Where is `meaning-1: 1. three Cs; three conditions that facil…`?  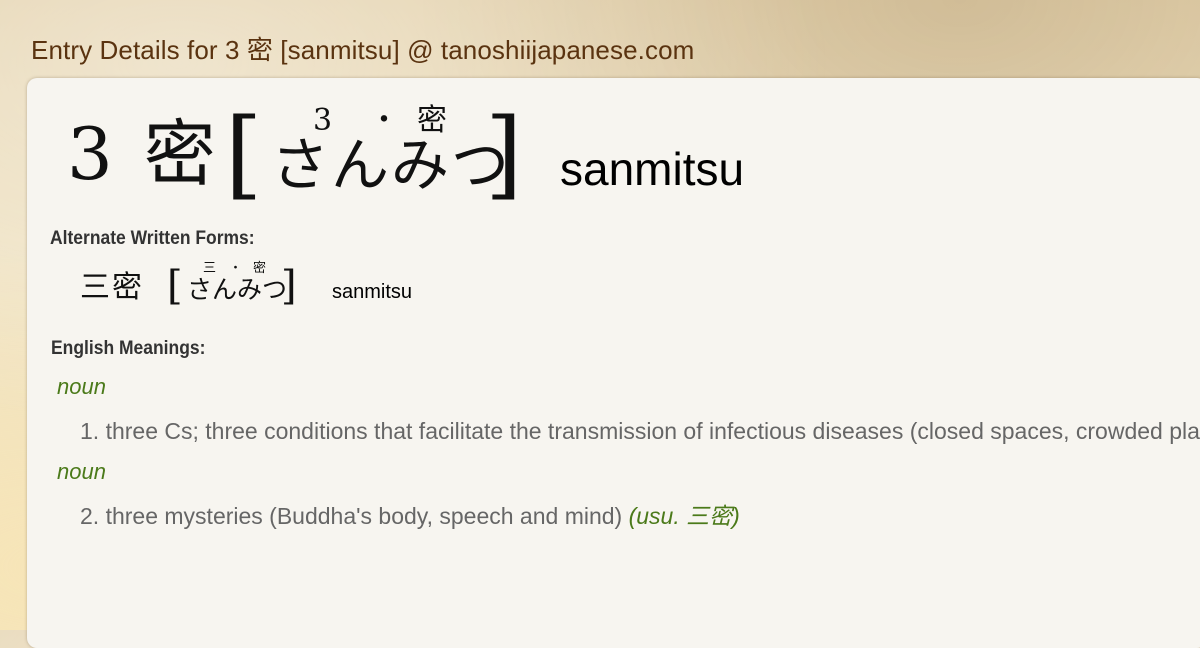 meaning-1: 1. three Cs; three conditions that facil… is located at coordinates (640, 431).